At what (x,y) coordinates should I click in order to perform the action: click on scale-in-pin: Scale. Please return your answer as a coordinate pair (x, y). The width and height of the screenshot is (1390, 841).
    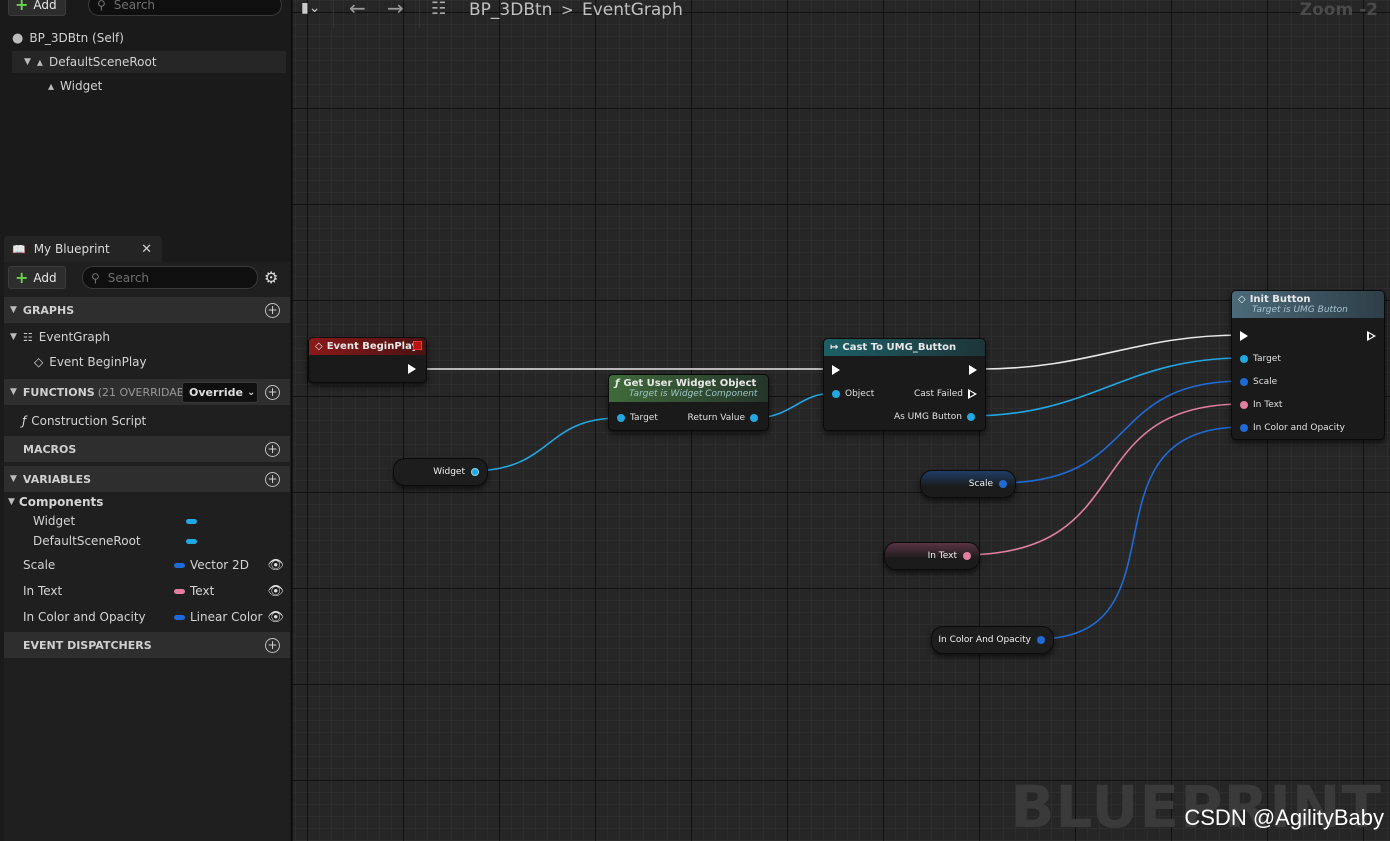
    Looking at the image, I should click on (1258, 382).